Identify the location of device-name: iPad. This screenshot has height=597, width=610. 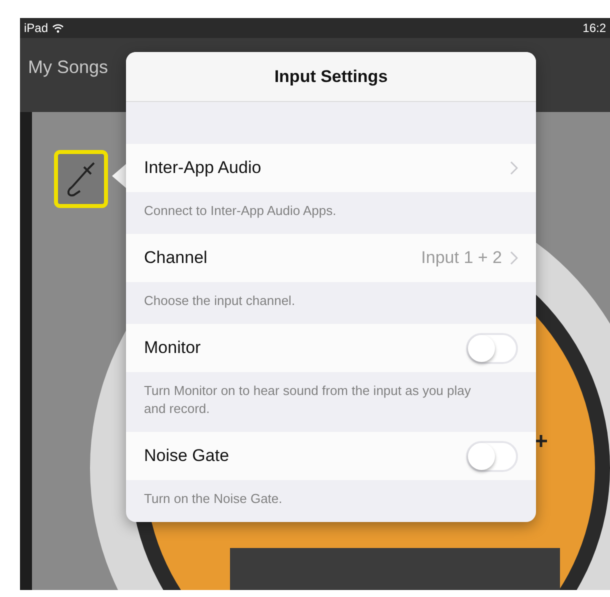
(36, 28).